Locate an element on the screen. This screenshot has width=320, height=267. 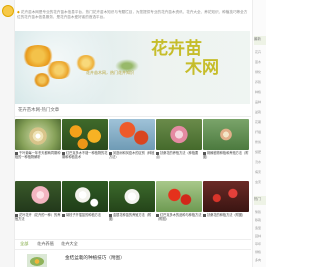
banner-title: 花卉苗 木网 is located at coordinates (200, 59).